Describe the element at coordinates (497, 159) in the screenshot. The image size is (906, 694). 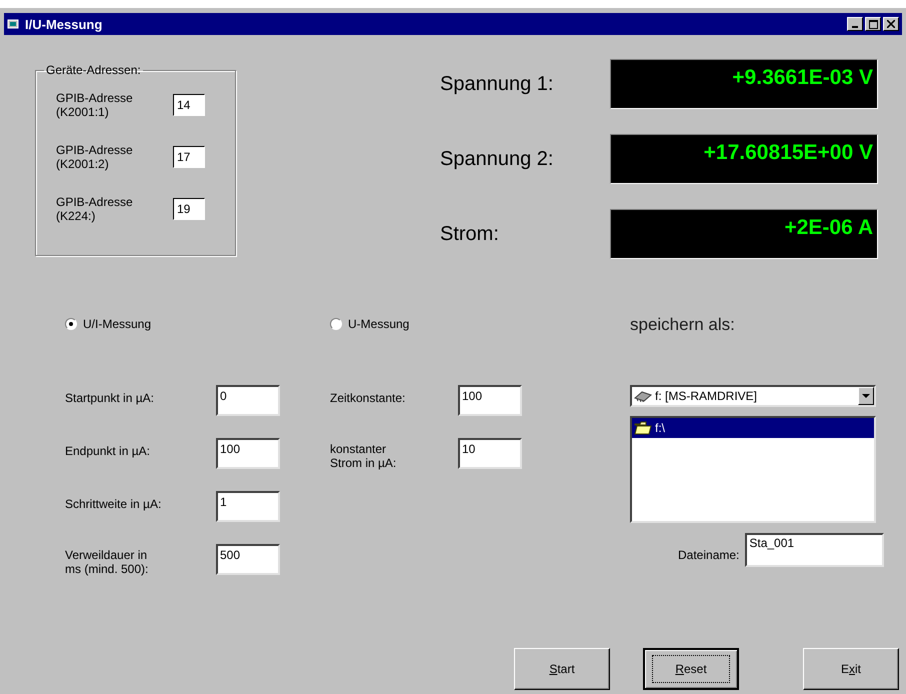
I see `reading-label: Spannung 2:` at that location.